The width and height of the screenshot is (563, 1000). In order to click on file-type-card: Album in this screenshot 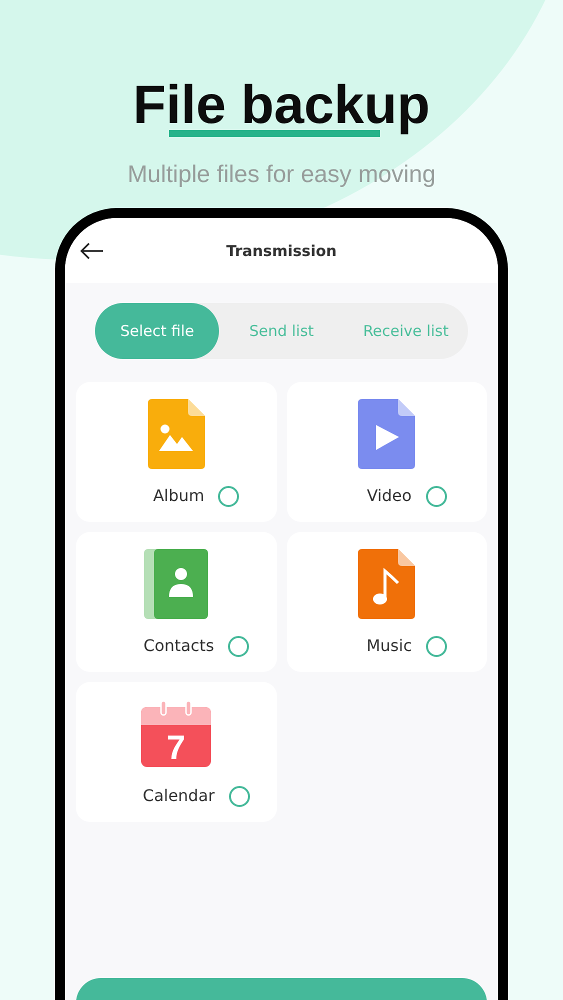, I will do `click(176, 452)`.